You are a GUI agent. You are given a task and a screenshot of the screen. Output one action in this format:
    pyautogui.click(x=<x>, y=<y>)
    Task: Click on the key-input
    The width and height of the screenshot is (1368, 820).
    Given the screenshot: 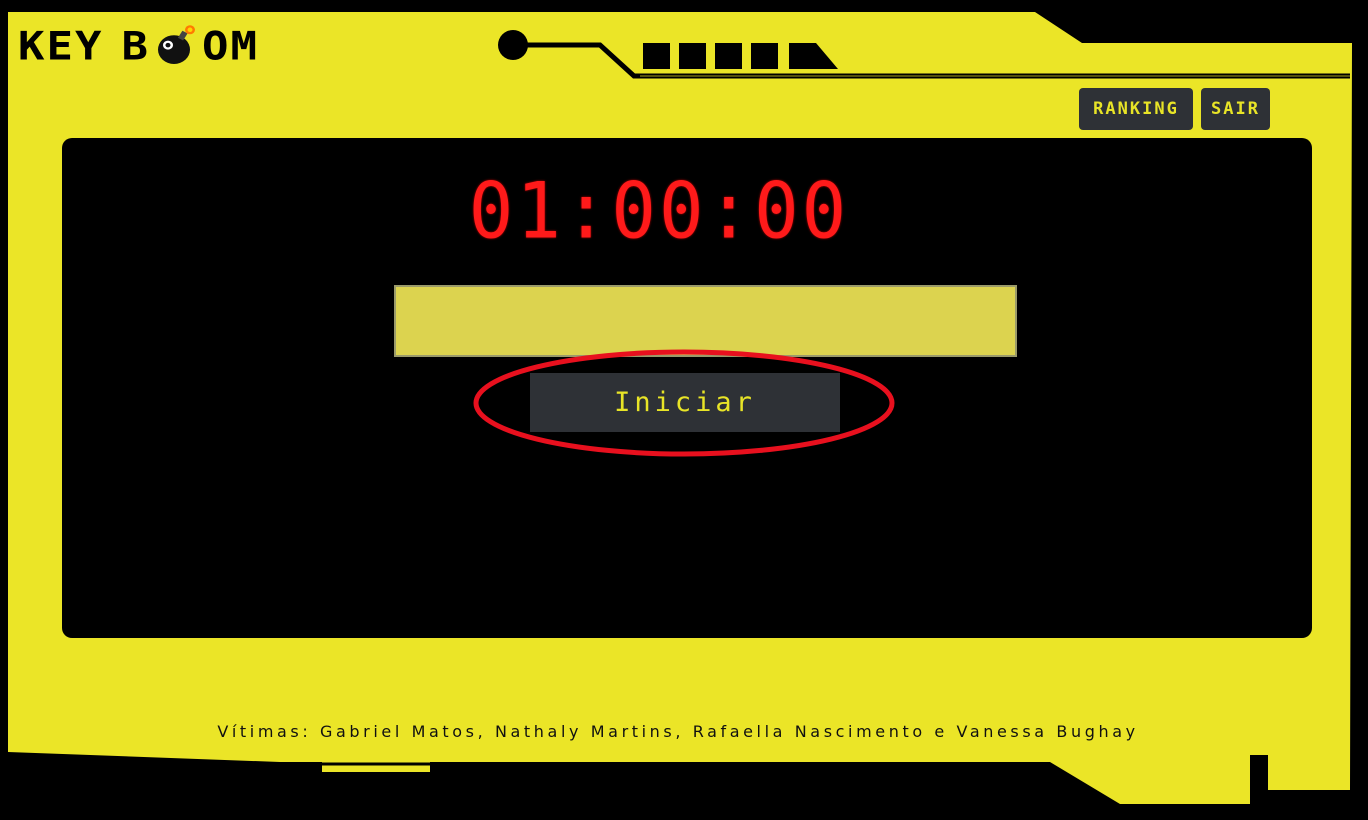 What is the action you would take?
    pyautogui.click(x=705, y=321)
    